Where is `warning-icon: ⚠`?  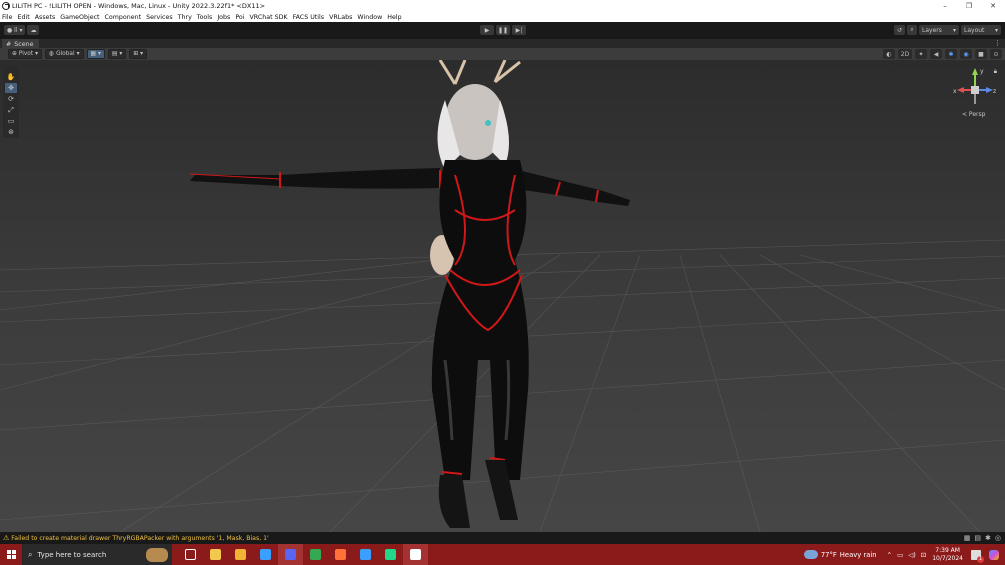
warning-icon: ⚠ is located at coordinates (6, 538).